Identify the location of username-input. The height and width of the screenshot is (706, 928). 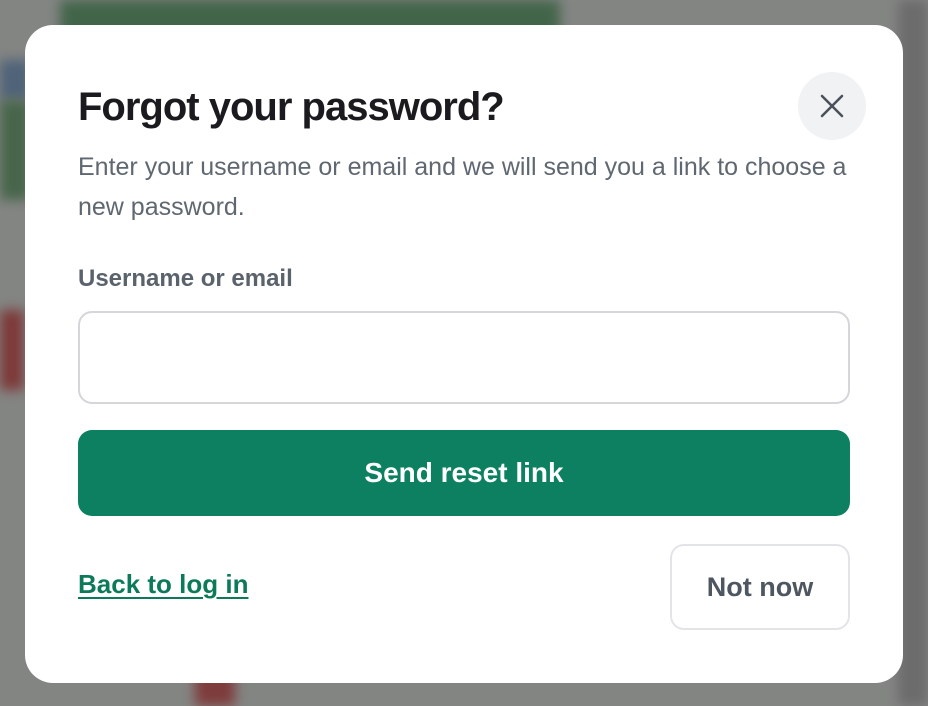
(464, 357).